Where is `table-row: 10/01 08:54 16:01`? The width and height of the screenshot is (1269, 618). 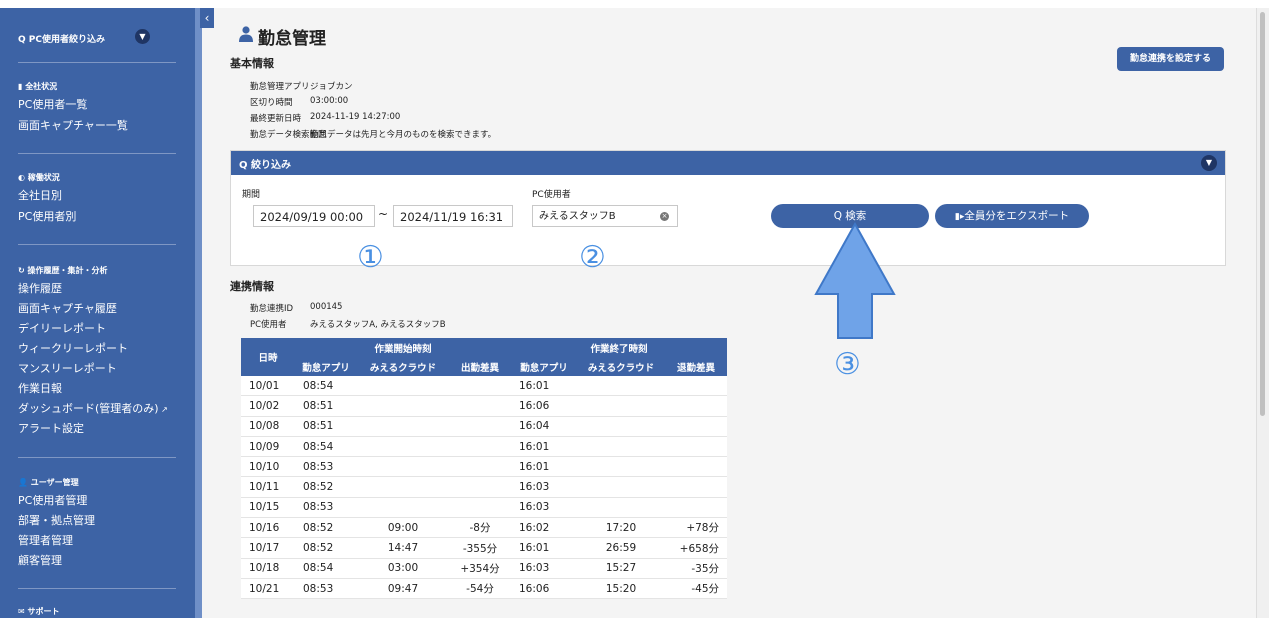 table-row: 10/01 08:54 16:01 is located at coordinates (484, 386).